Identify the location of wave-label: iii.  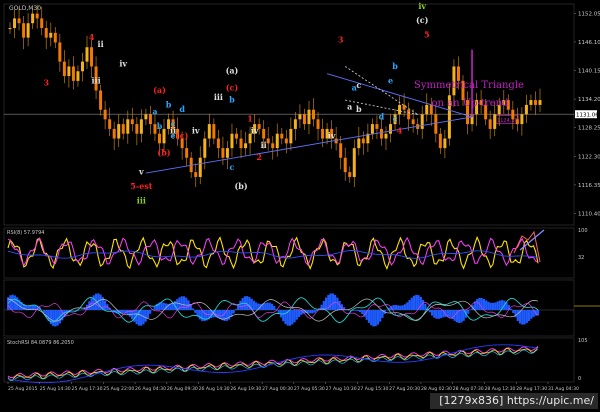
(96, 80).